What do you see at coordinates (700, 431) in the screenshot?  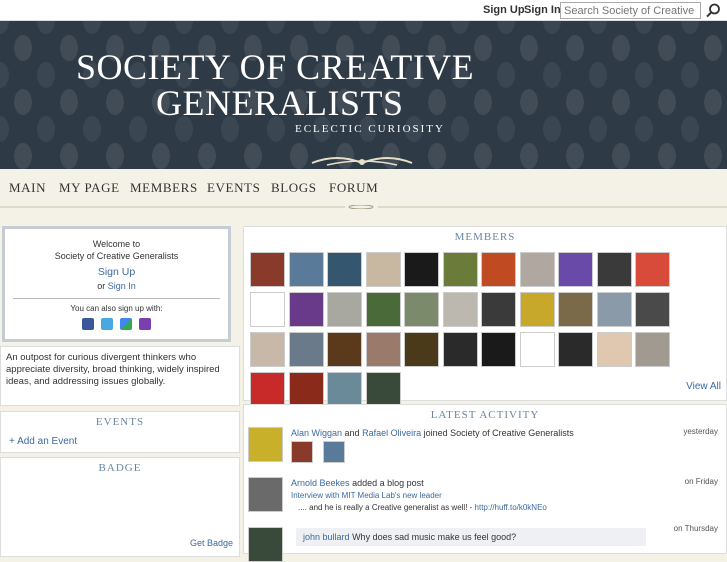 I see `activity-time: yesterday` at bounding box center [700, 431].